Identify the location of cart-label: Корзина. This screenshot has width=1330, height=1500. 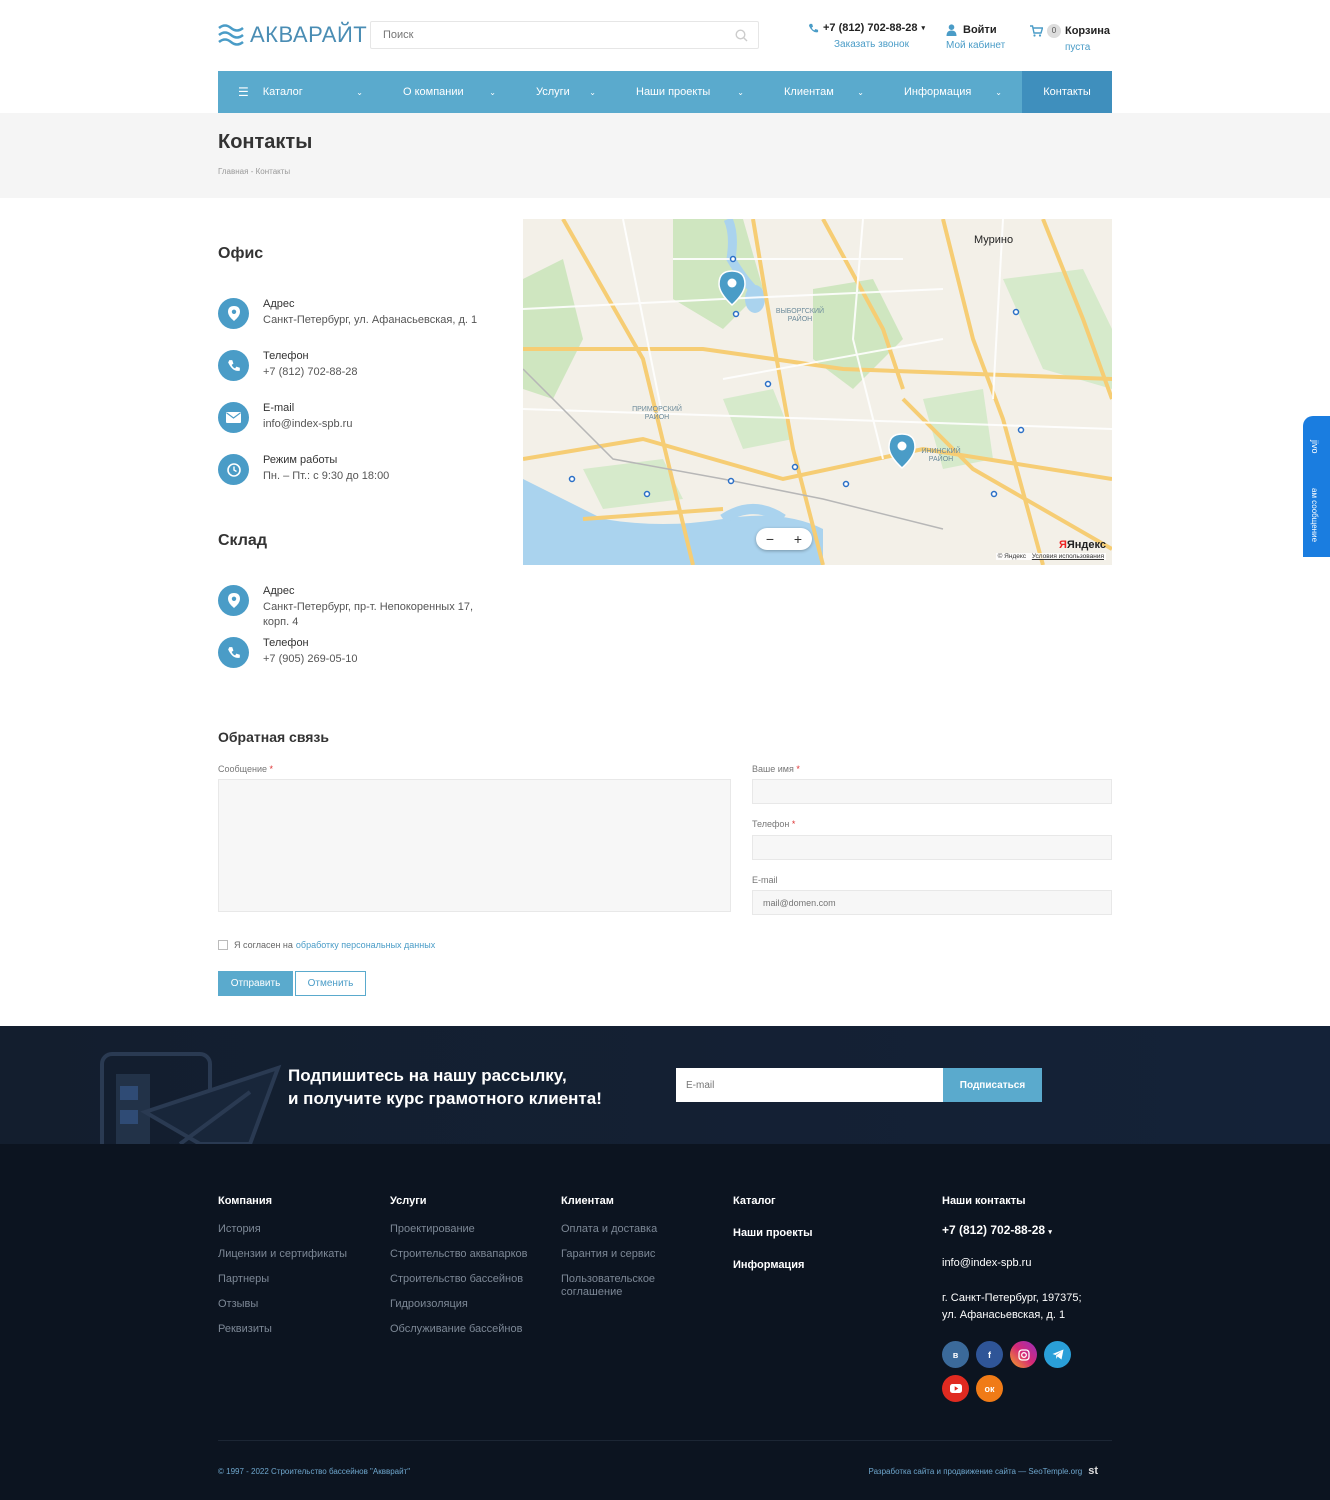
(1087, 31).